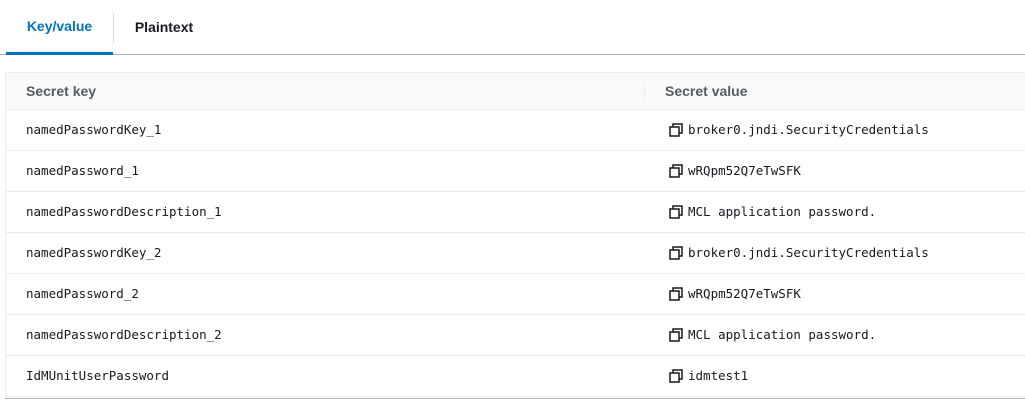  What do you see at coordinates (97, 375) in the screenshot?
I see `secret-key-cell: IdMUnitUserPassword` at bounding box center [97, 375].